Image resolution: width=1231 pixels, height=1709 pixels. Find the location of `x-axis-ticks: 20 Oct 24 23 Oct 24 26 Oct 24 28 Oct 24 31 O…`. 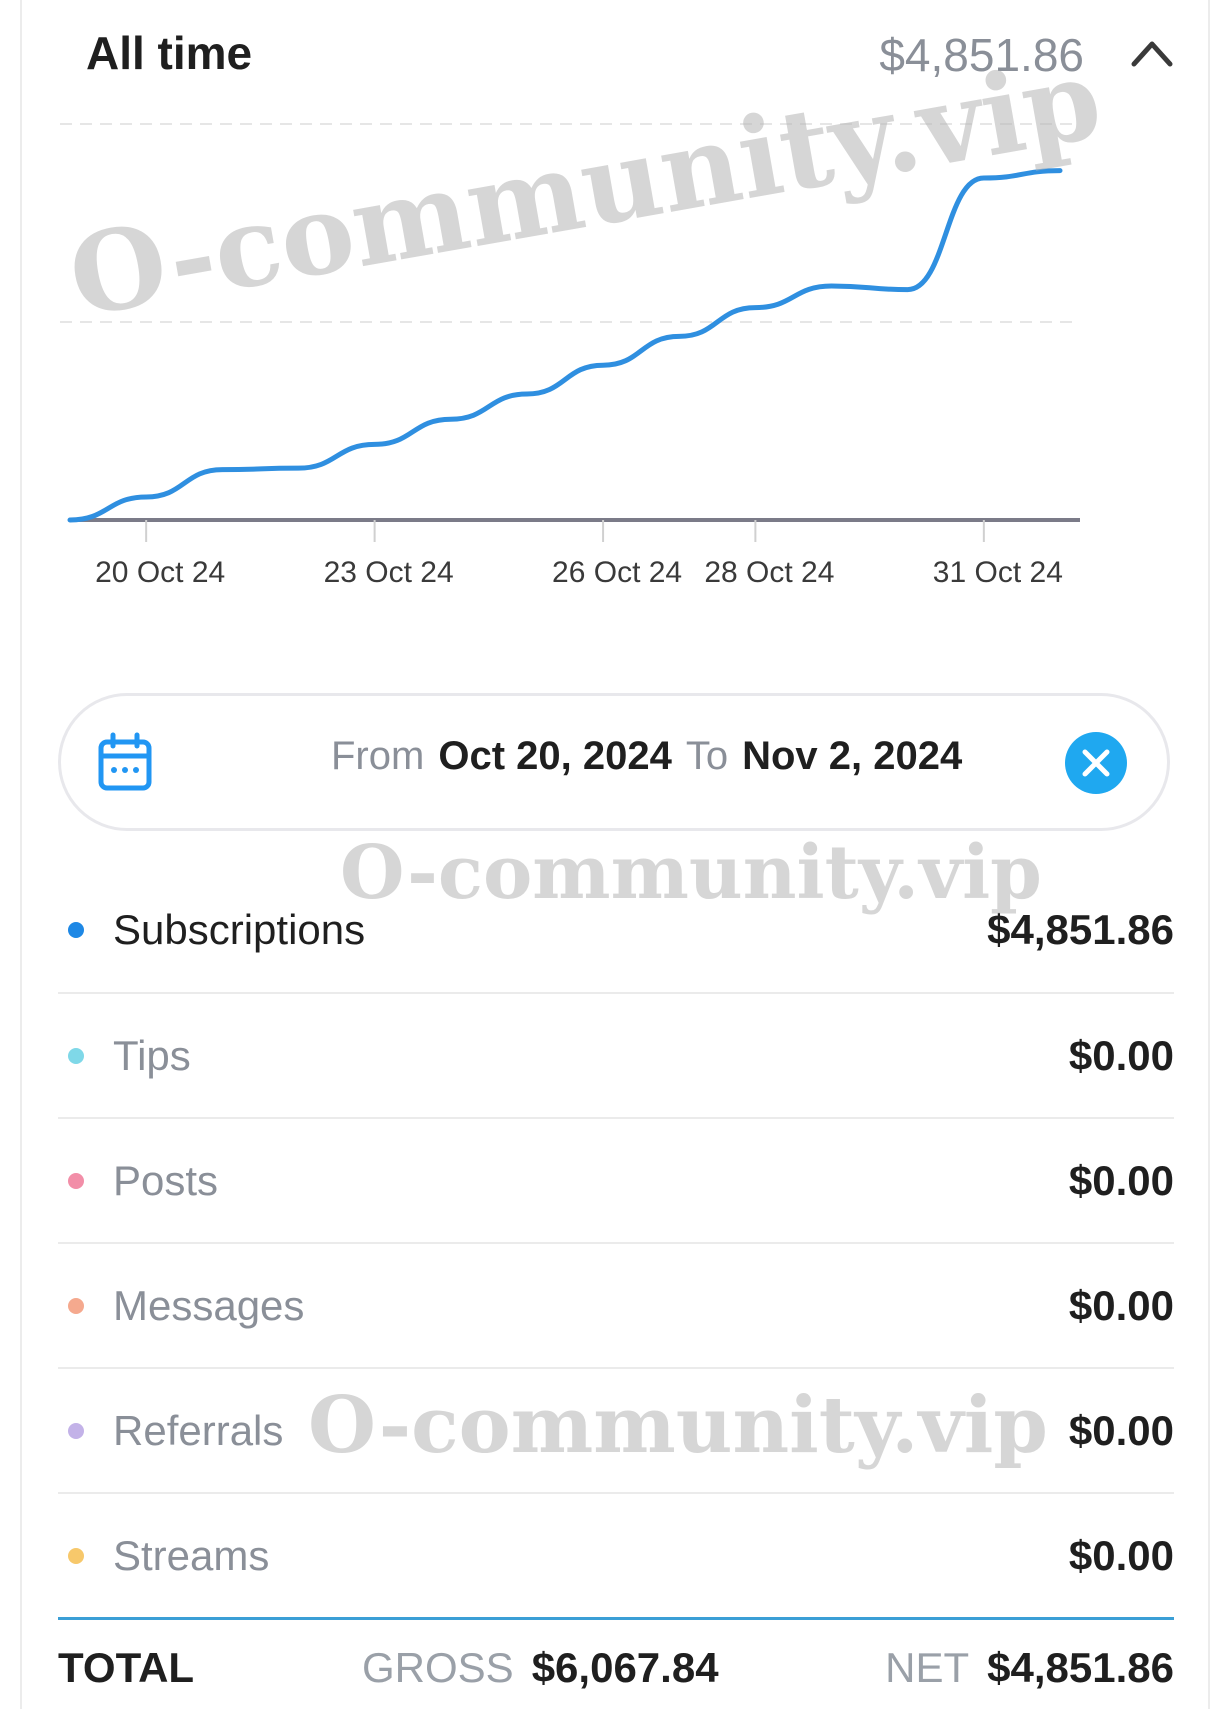

x-axis-ticks: 20 Oct 24 23 Oct 24 26 Oct 24 28 Oct 24 31 O… is located at coordinates (579, 554).